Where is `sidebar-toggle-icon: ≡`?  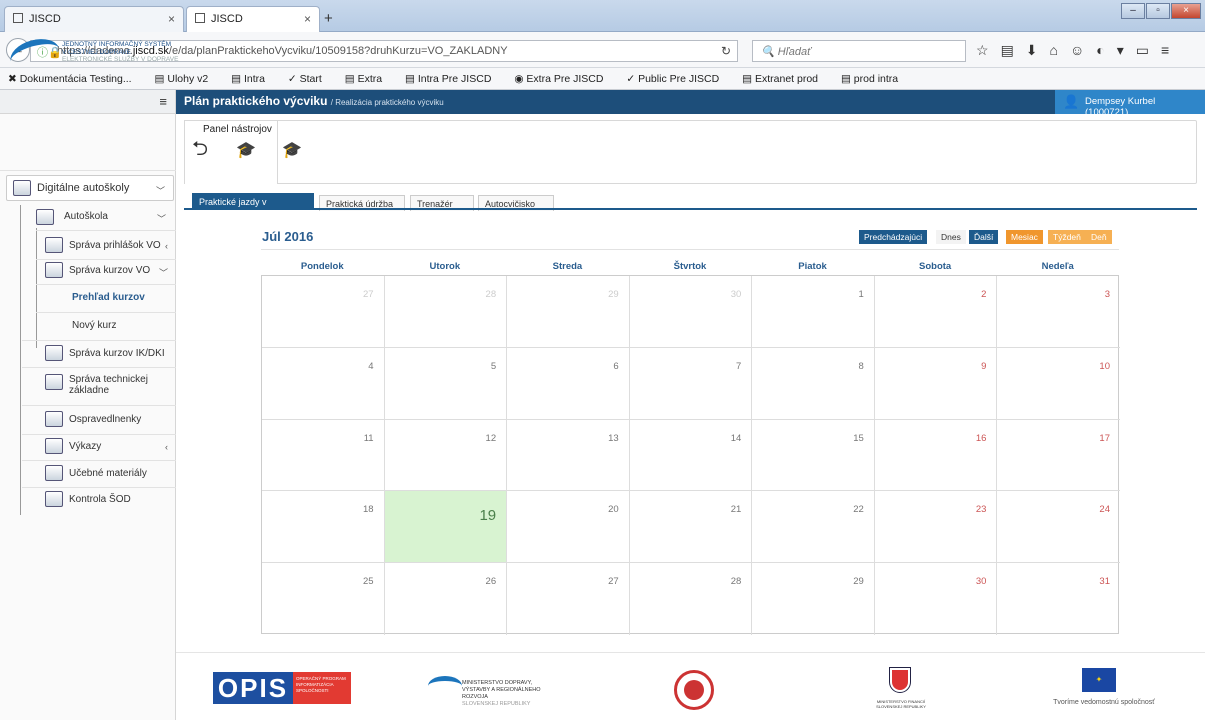 sidebar-toggle-icon: ≡ is located at coordinates (87, 102).